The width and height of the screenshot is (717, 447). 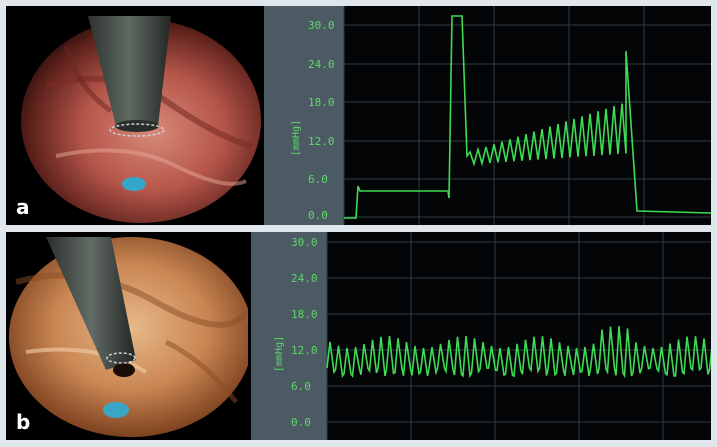 I want to click on axis-panel-a, so click(x=304, y=115).